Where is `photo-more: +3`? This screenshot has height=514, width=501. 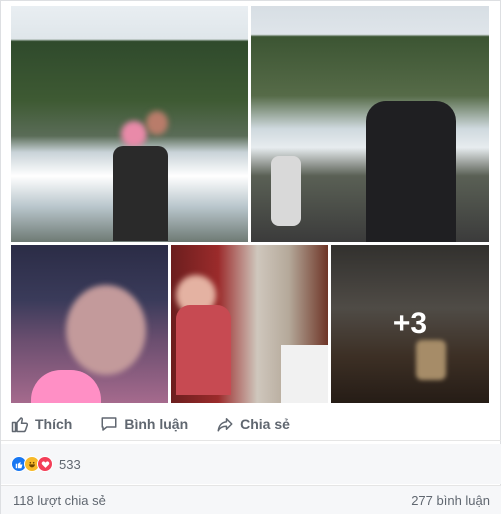 photo-more: +3 is located at coordinates (410, 324).